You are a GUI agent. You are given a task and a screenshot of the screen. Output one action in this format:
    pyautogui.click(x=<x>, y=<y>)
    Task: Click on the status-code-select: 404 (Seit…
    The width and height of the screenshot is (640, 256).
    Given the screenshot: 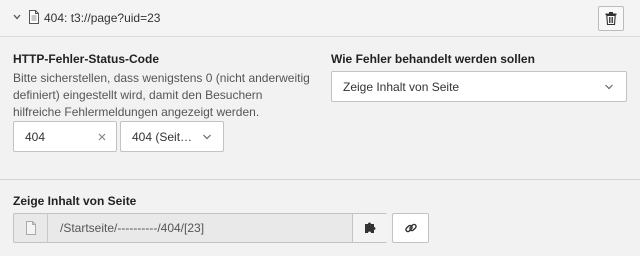 What is the action you would take?
    pyautogui.click(x=172, y=136)
    